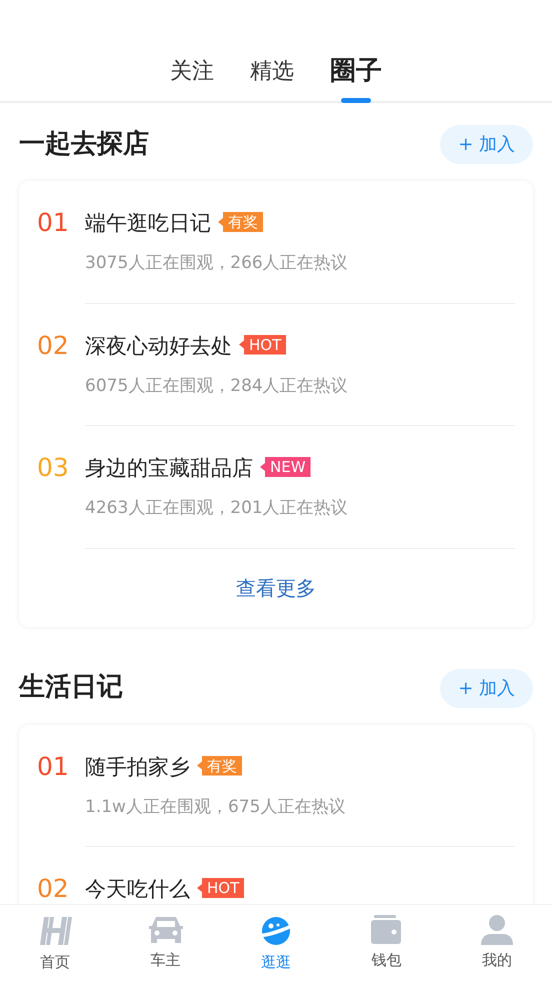 Image resolution: width=552 pixels, height=981 pixels. What do you see at coordinates (217, 386) in the screenshot?
I see `topic-stats: 6075人正在围观，284人正在热议` at bounding box center [217, 386].